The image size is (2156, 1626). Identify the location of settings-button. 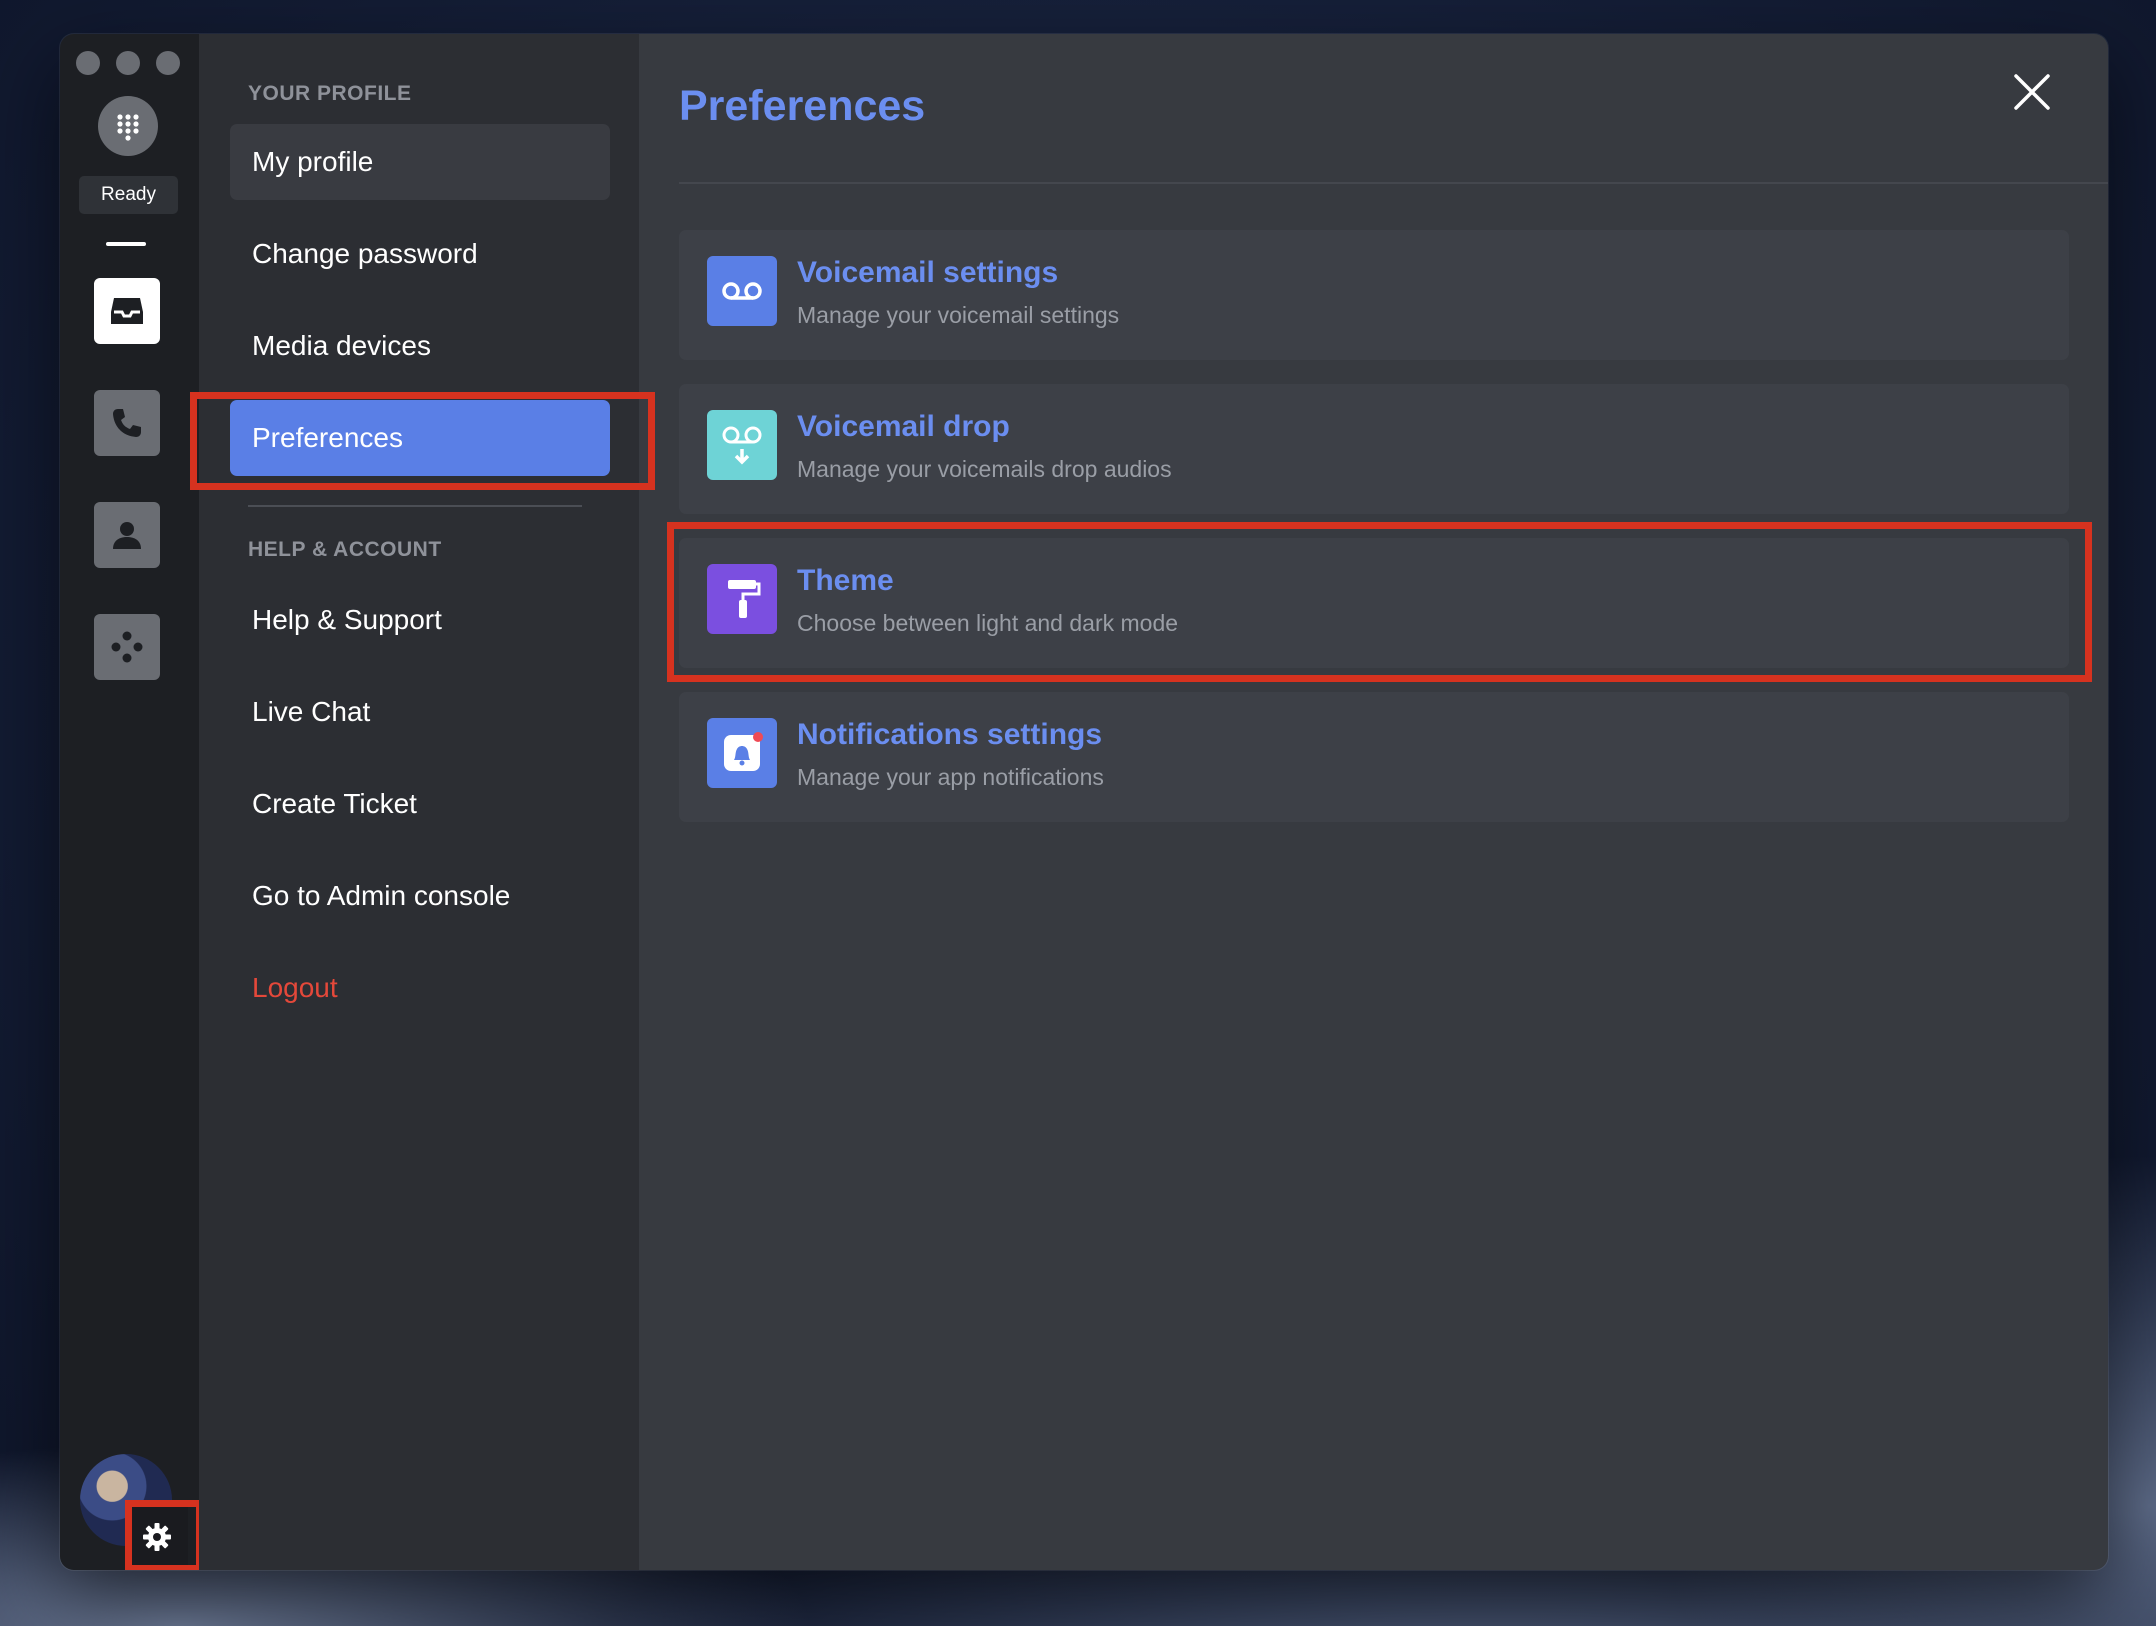
(157, 1537).